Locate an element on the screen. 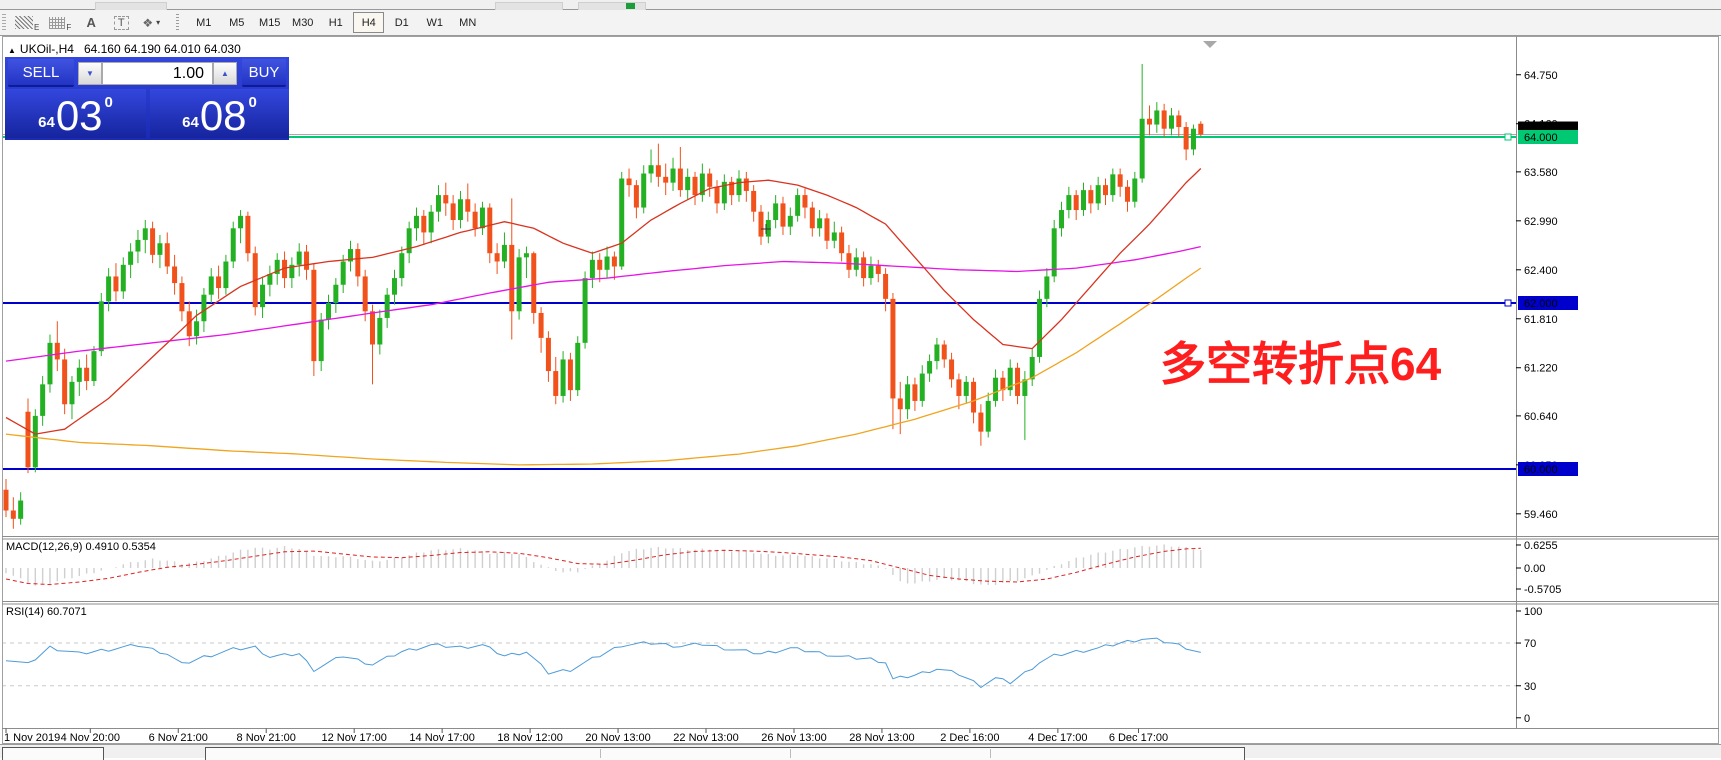 The image size is (1721, 760). svg-text: 63.580 is located at coordinates (1541, 173).